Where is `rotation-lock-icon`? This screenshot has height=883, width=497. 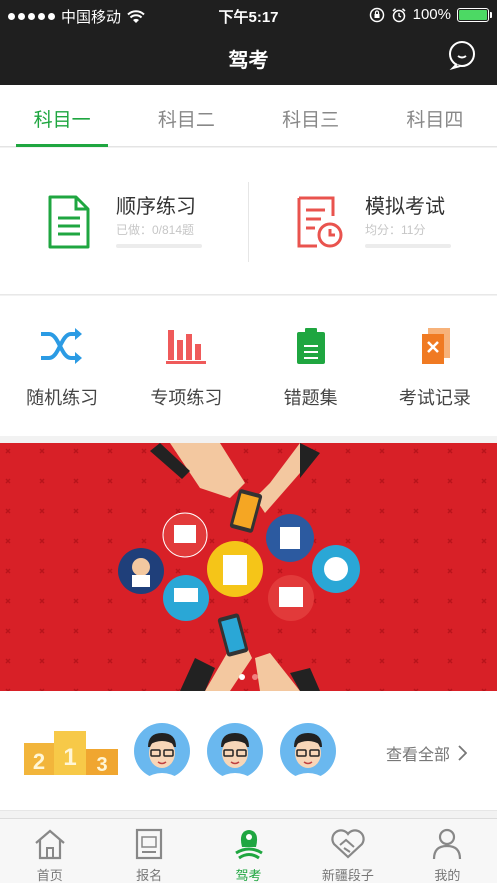 rotation-lock-icon is located at coordinates (376, 14).